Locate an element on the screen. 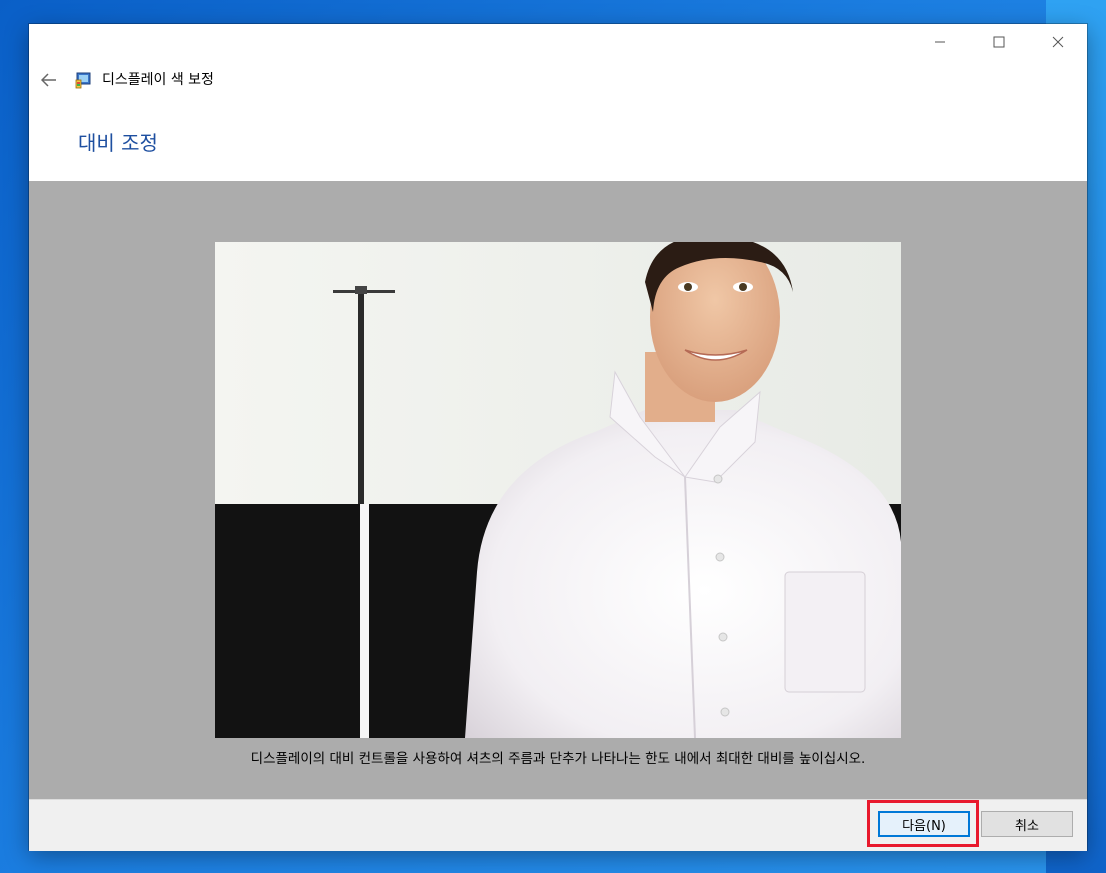 This screenshot has width=1106, height=873. minimize-icon is located at coordinates (939, 42).